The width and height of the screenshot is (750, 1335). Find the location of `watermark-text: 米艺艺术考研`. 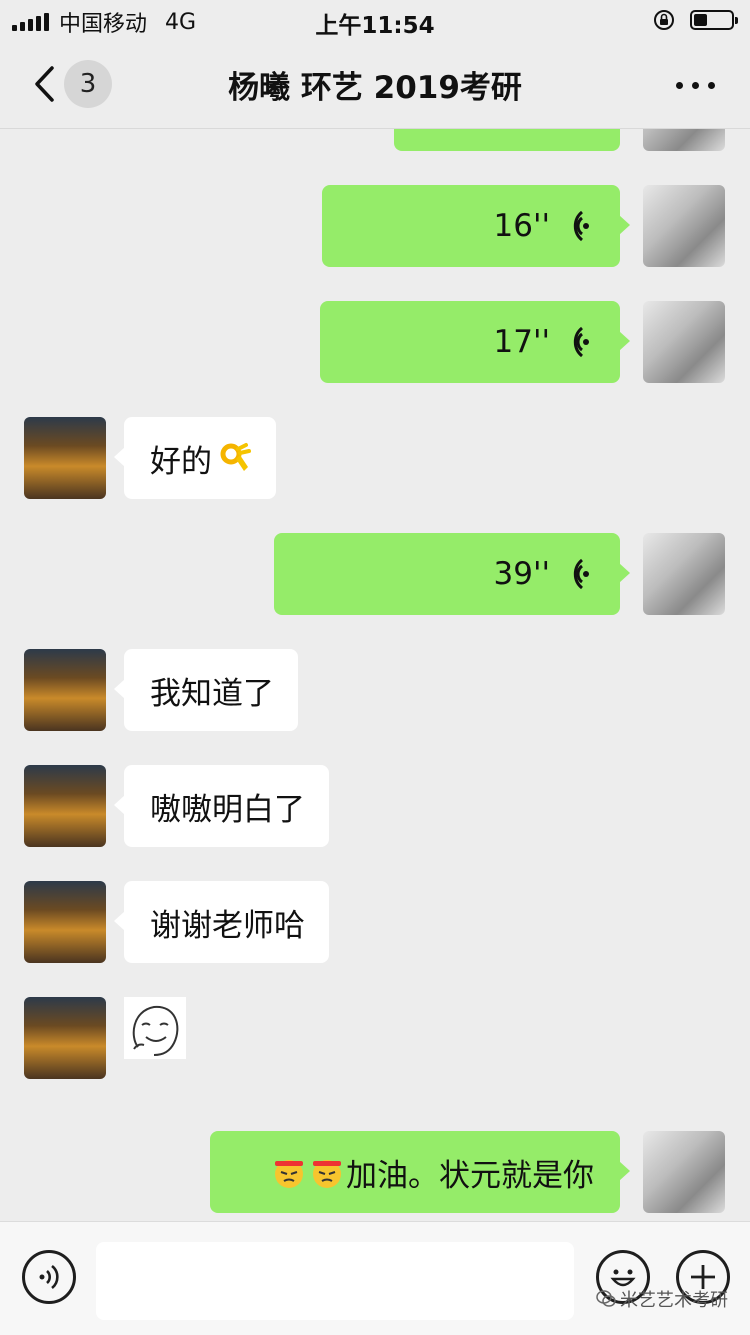

watermark-text: 米艺艺术考研 is located at coordinates (674, 1300).